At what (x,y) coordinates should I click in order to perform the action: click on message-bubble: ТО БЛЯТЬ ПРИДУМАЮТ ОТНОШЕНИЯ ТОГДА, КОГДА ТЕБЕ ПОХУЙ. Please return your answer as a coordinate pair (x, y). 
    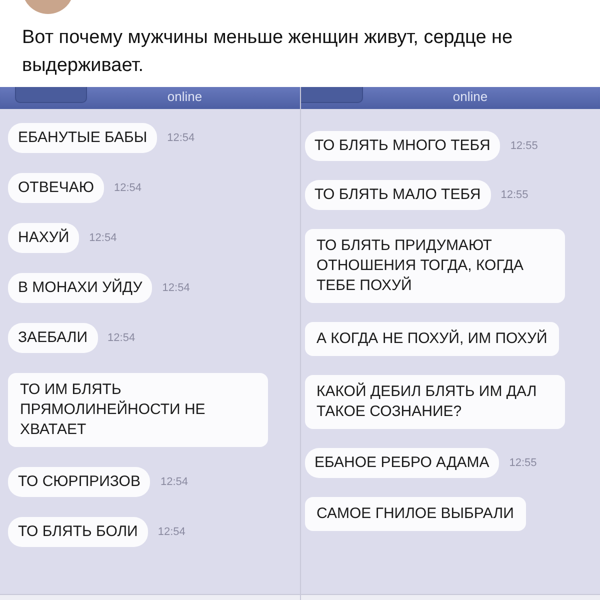
    Looking at the image, I should click on (434, 266).